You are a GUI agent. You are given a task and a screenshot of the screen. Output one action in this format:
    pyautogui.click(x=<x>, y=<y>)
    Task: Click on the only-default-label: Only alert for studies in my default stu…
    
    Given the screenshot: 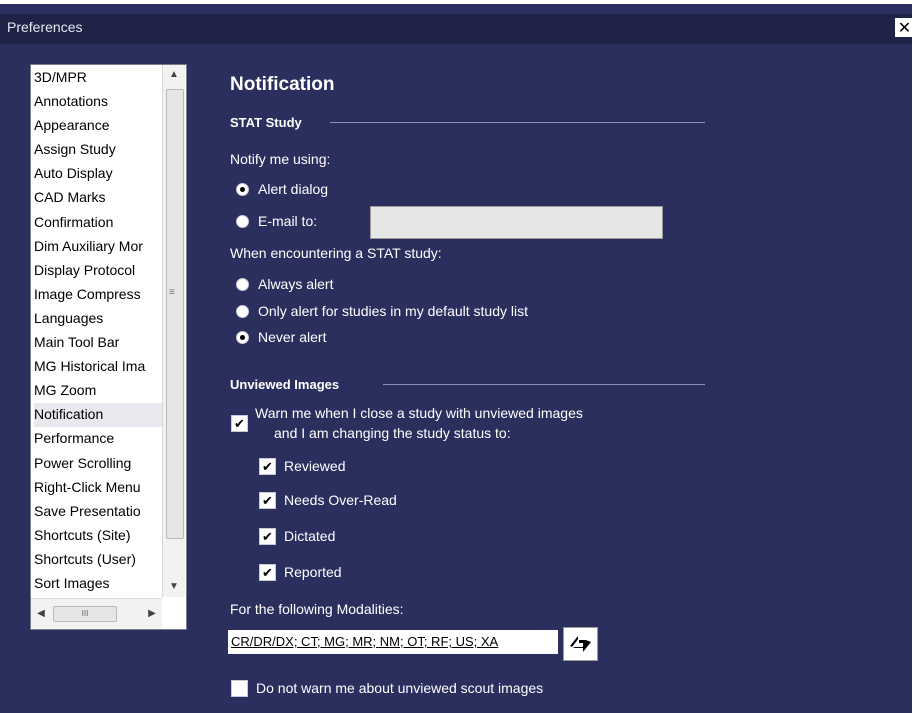 What is the action you would take?
    pyautogui.click(x=393, y=311)
    